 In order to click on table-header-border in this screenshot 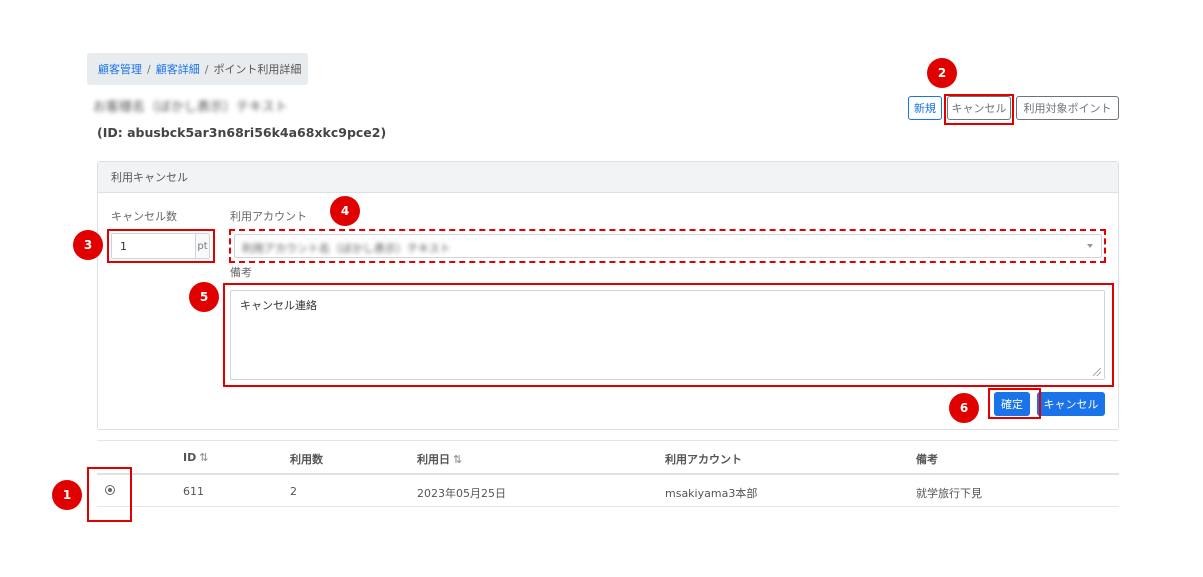, I will do `click(608, 474)`.